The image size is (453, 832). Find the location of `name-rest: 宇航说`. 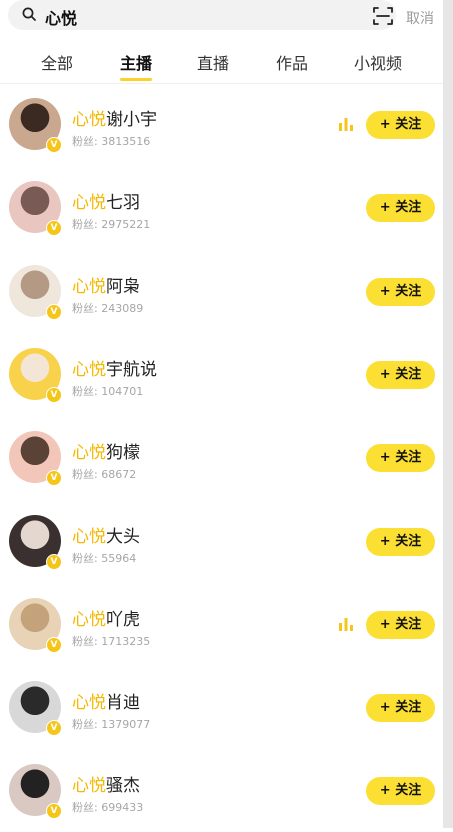

name-rest: 宇航说 is located at coordinates (131, 369).